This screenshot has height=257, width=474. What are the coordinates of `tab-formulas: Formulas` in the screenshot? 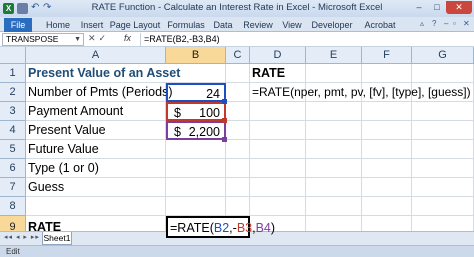 It's located at (186, 25).